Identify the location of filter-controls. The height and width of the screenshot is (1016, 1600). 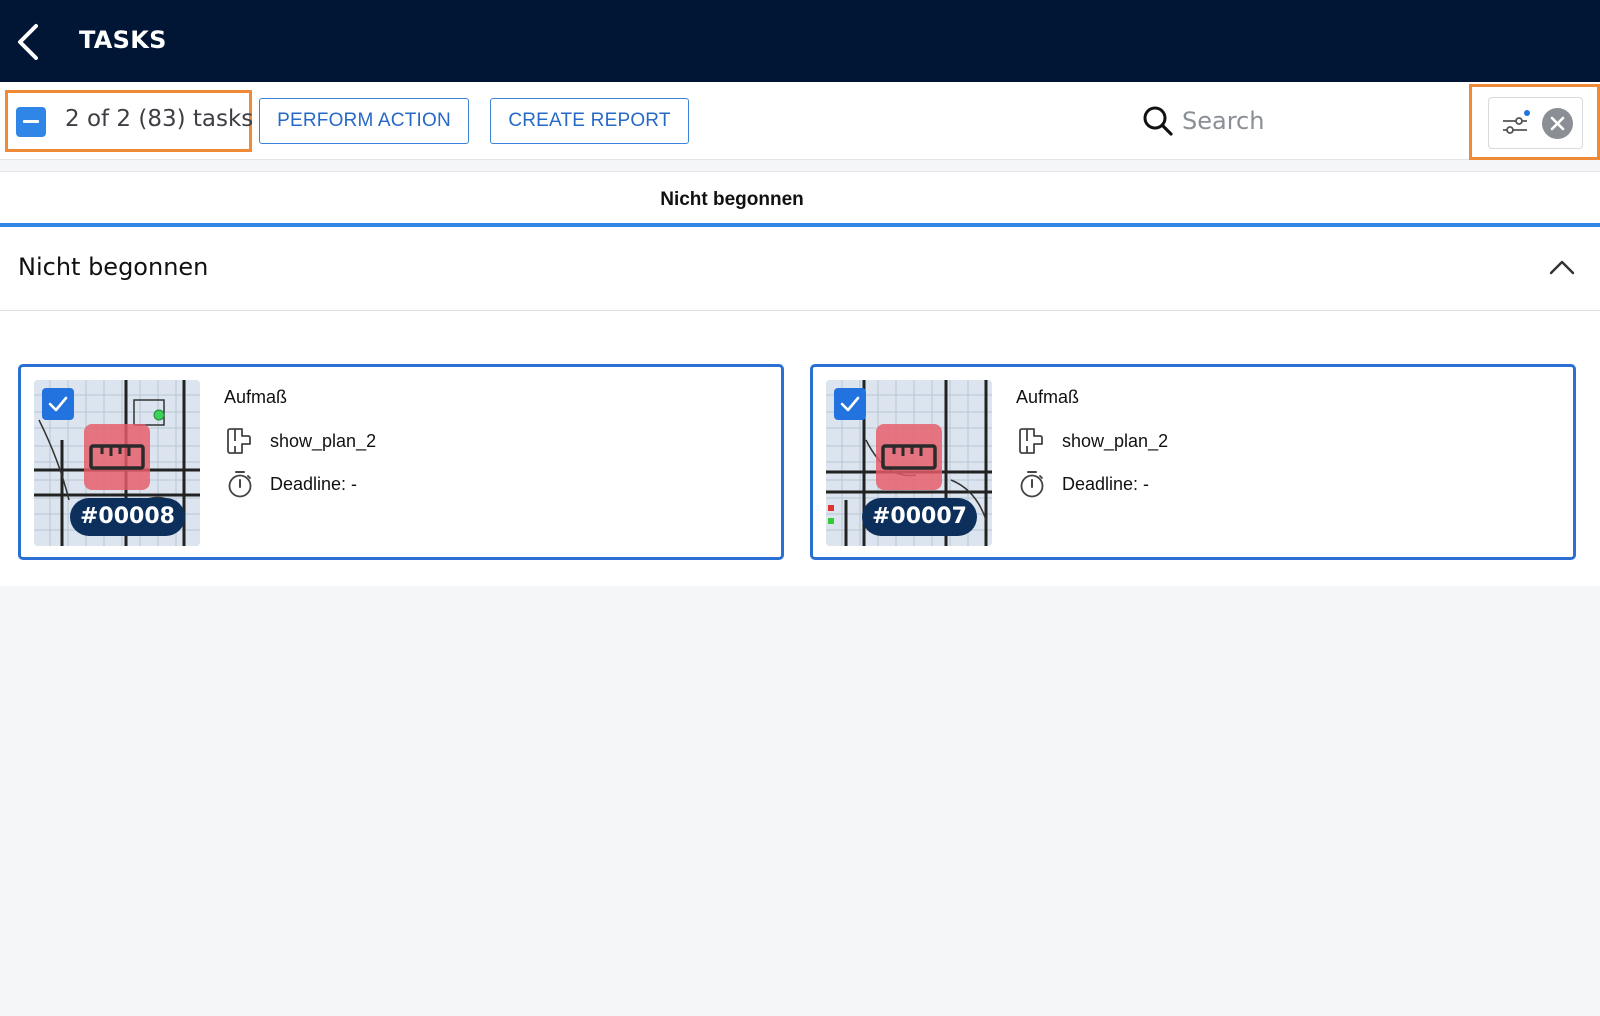
(1534, 122).